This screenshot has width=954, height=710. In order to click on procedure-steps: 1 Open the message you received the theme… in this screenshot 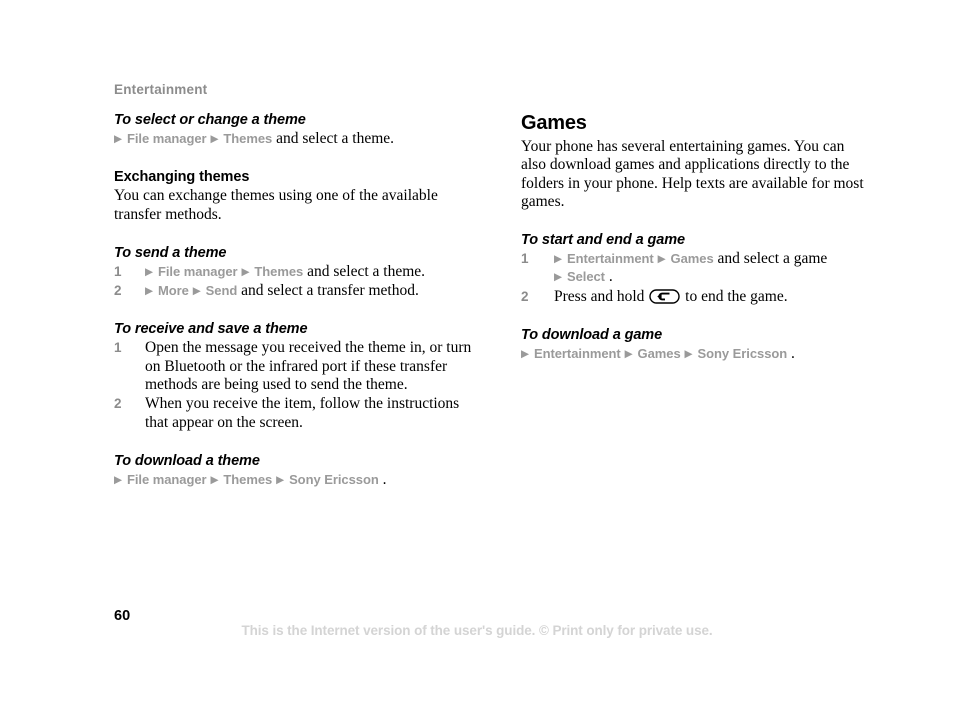, I will do `click(300, 385)`.